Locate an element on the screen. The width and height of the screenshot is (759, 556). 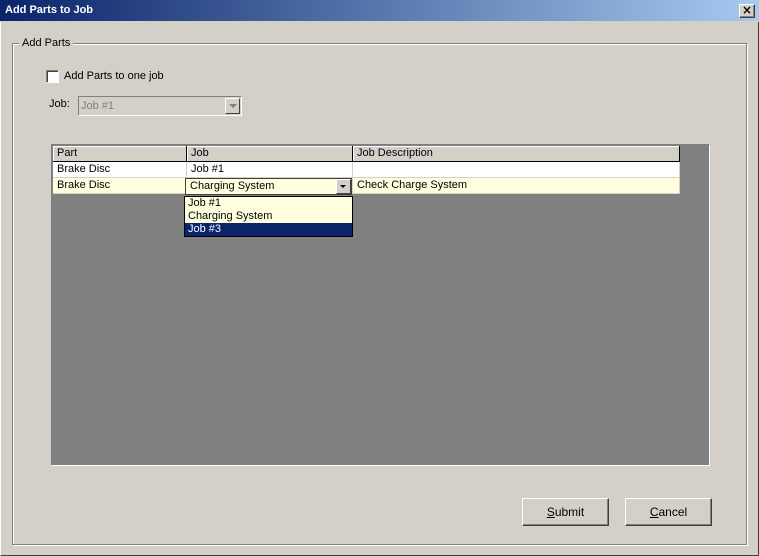
table-cell-job: Job #1 is located at coordinates (270, 170).